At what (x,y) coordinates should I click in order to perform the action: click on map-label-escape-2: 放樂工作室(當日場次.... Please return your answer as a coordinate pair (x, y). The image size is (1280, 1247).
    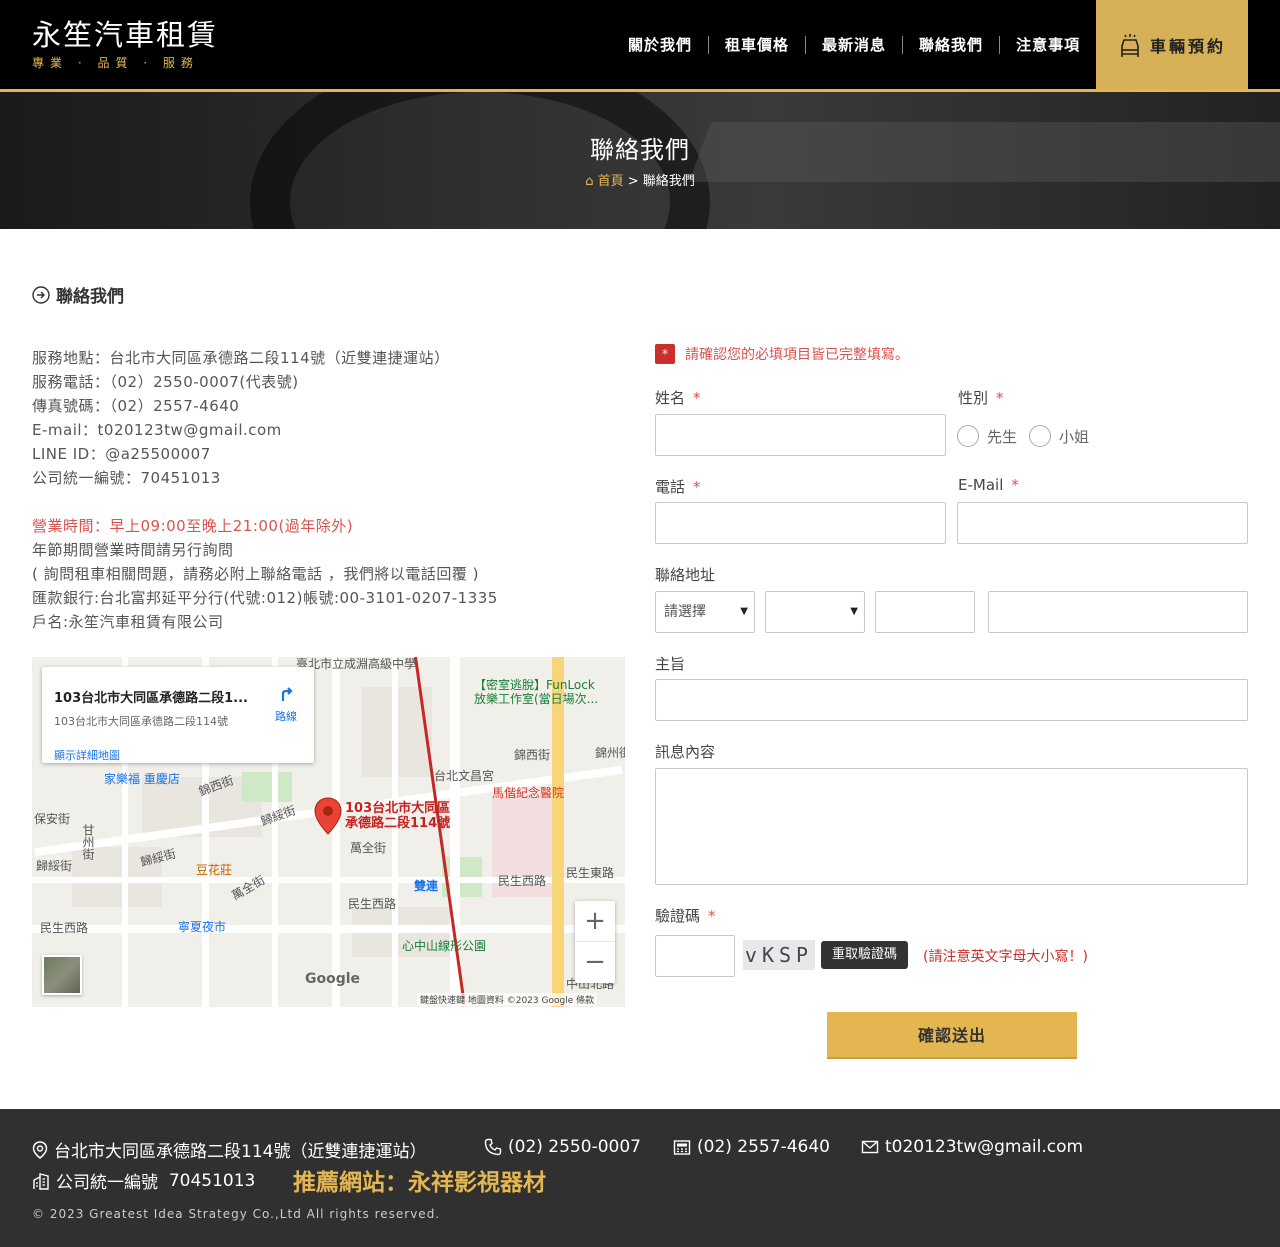
    Looking at the image, I should click on (536, 699).